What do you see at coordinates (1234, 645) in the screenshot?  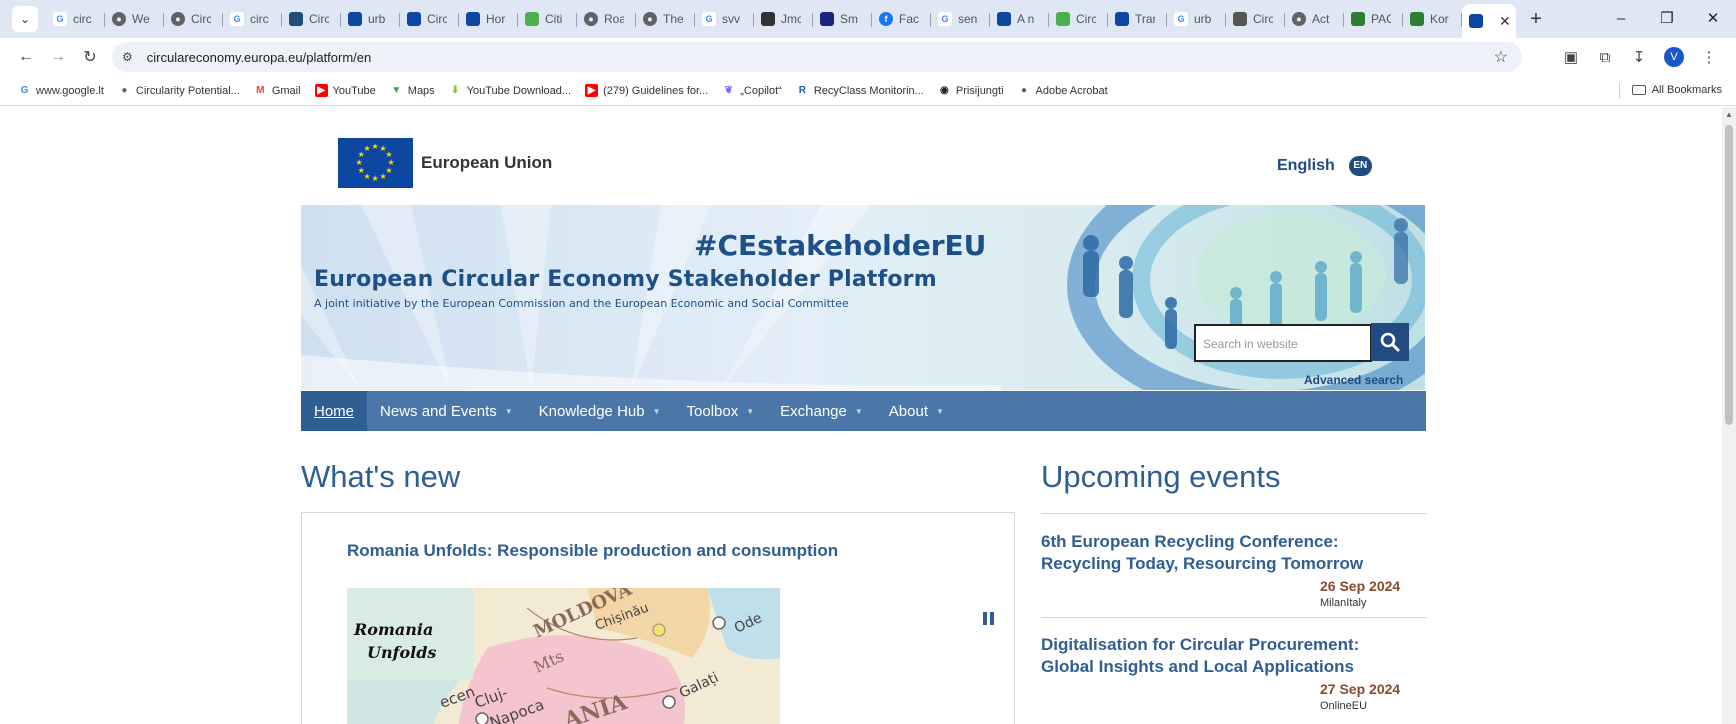 I see `event-title-line: Digitalisation for Circular Procurement:` at bounding box center [1234, 645].